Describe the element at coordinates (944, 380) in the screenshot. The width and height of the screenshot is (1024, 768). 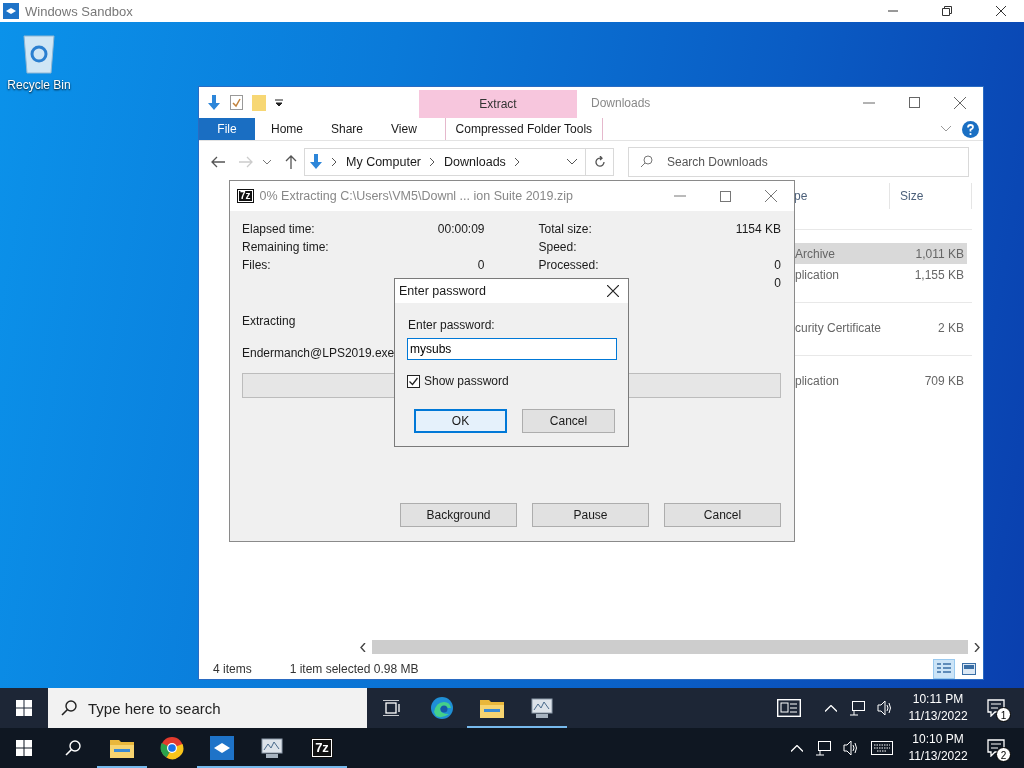
I see `table-cell-text: 709 KB` at that location.